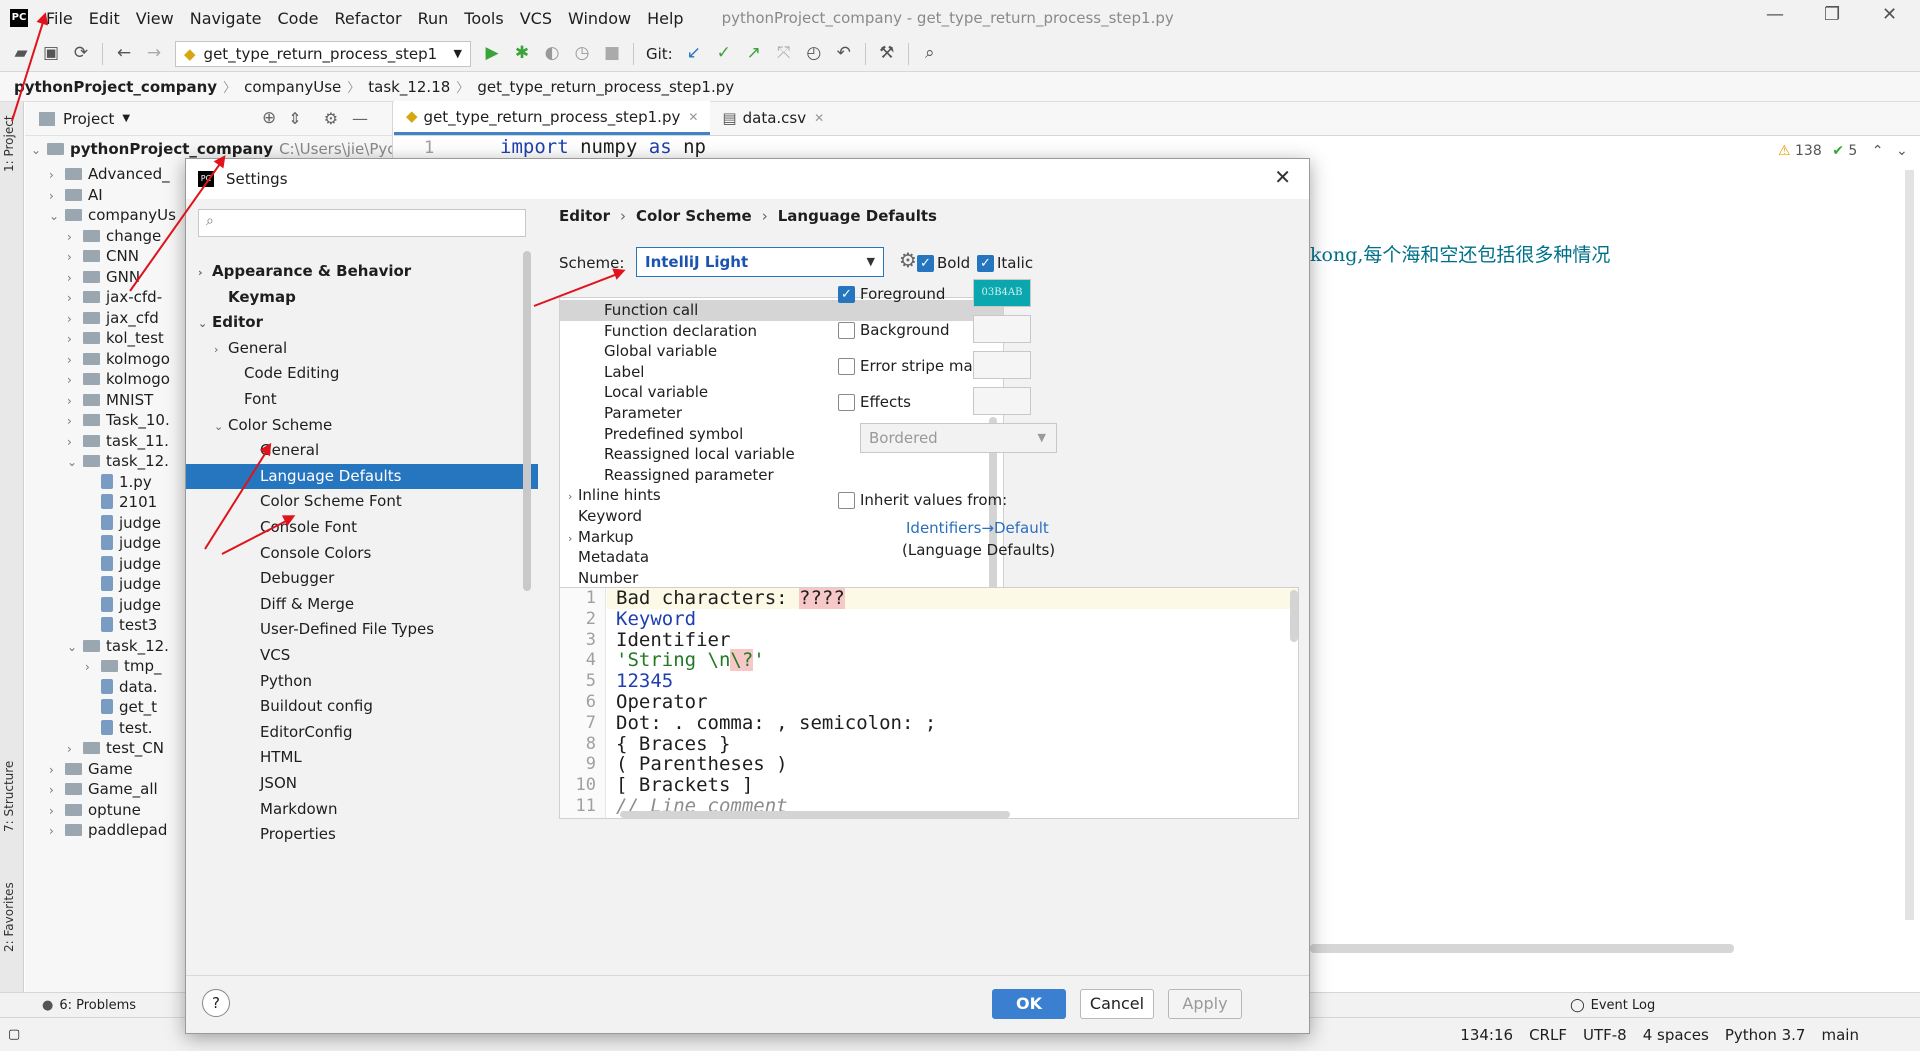 The width and height of the screenshot is (1920, 1051). I want to click on foreground-checkbox: ✓, so click(846, 294).